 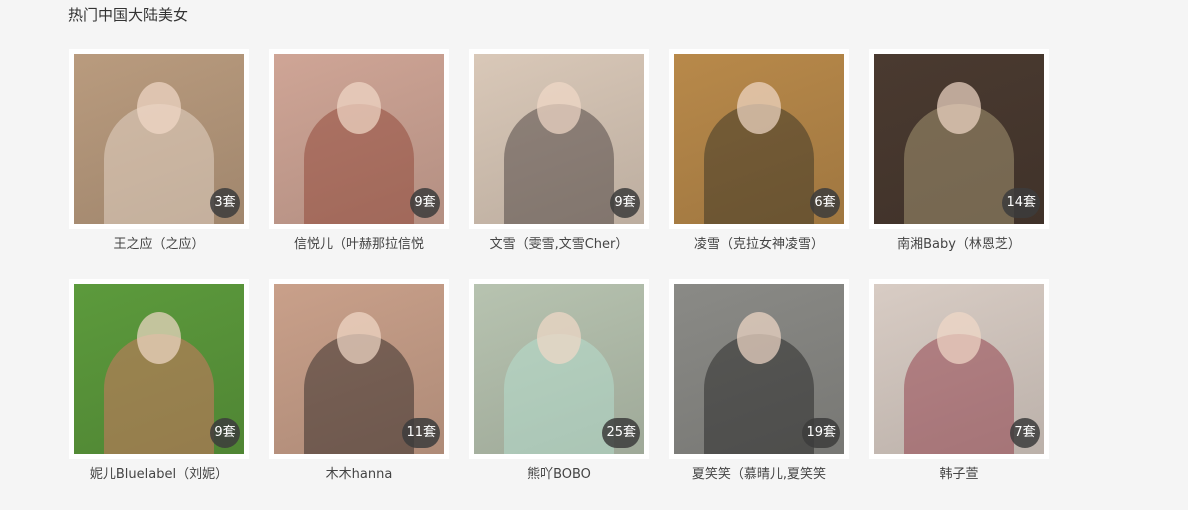 I want to click on model-name-link: 夏笑笑（慕晴儿,夏笑笑, so click(x=759, y=475).